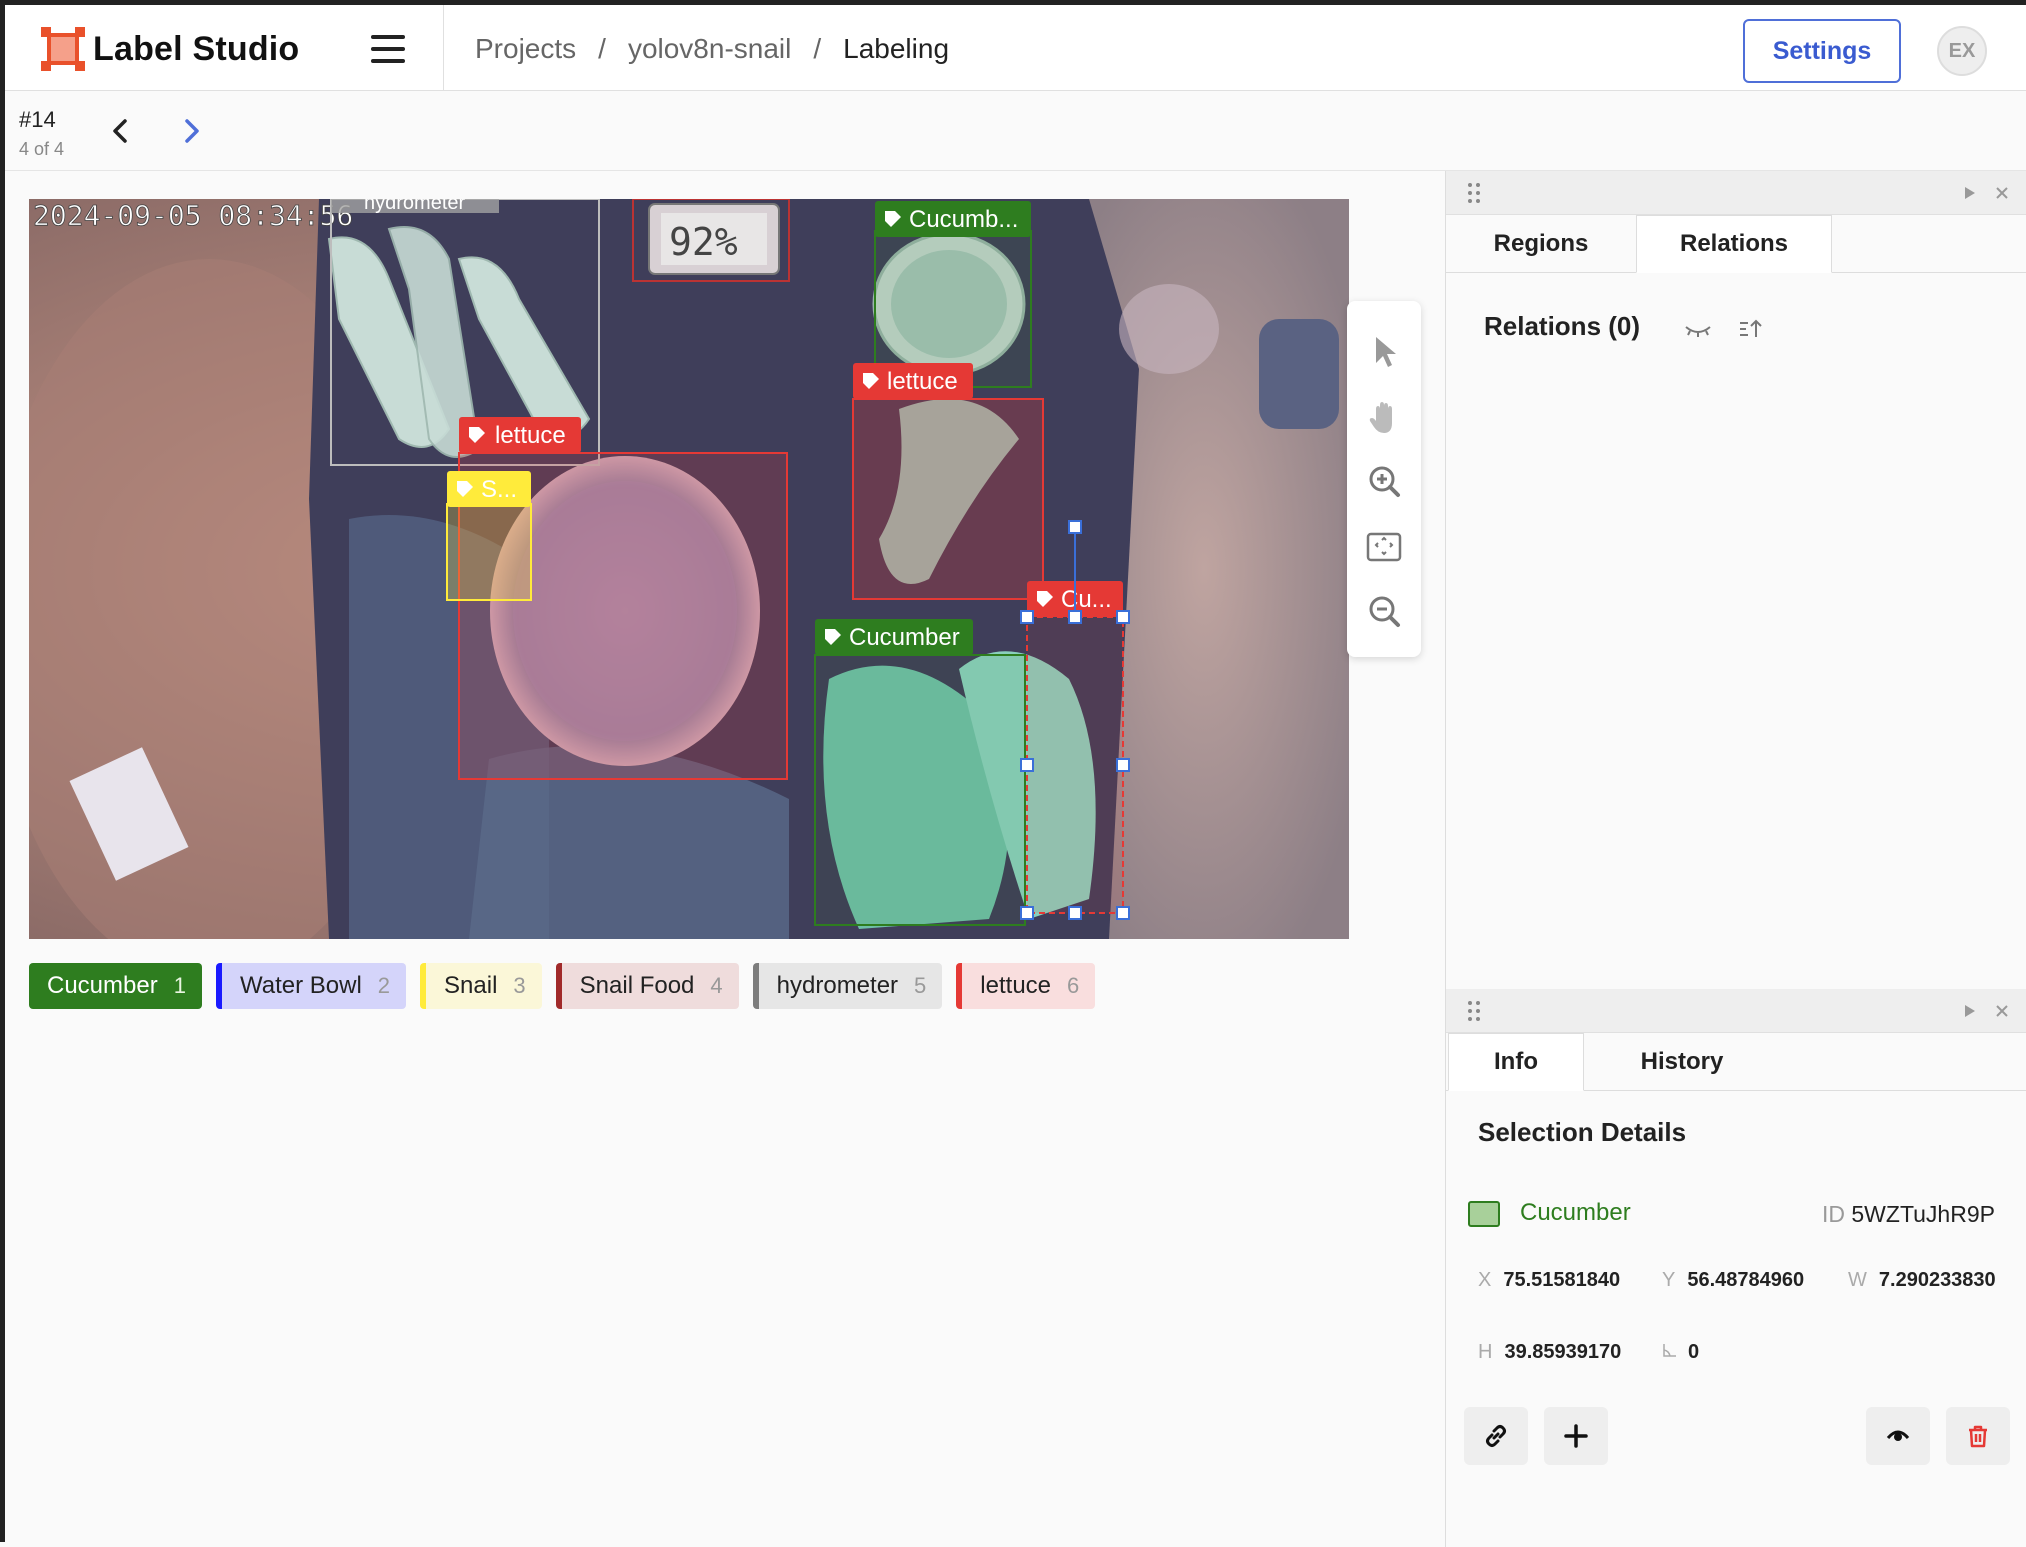 Image resolution: width=2026 pixels, height=1547 pixels. What do you see at coordinates (904, 637) in the screenshot?
I see `svg-text: Cucumber` at bounding box center [904, 637].